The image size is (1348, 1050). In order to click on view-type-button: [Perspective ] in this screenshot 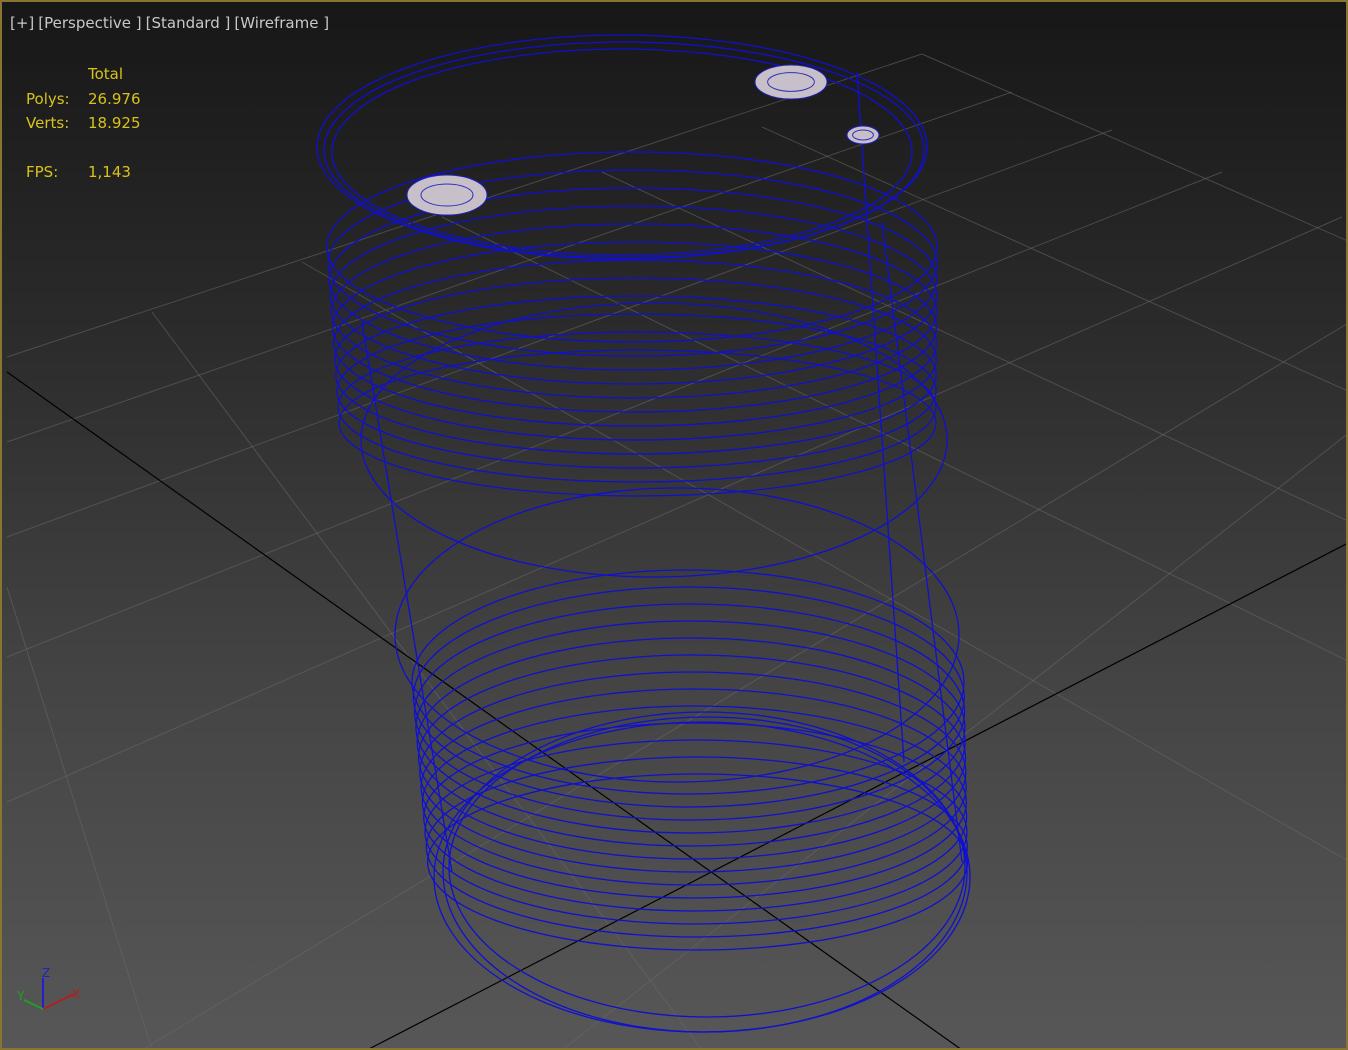, I will do `click(89, 23)`.